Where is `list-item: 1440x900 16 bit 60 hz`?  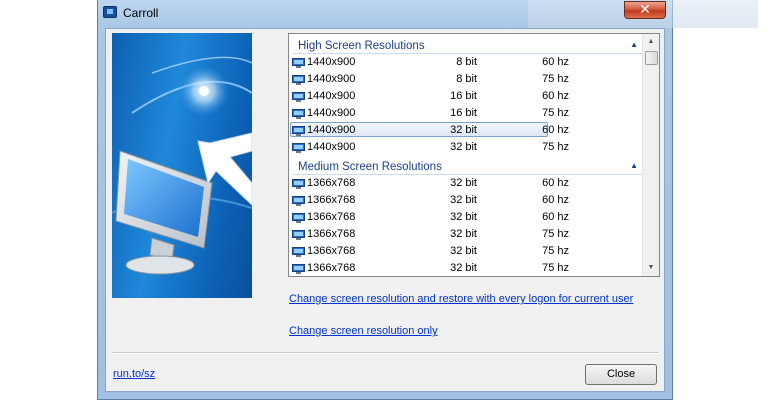 list-item: 1440x900 16 bit 60 hz is located at coordinates (465, 96).